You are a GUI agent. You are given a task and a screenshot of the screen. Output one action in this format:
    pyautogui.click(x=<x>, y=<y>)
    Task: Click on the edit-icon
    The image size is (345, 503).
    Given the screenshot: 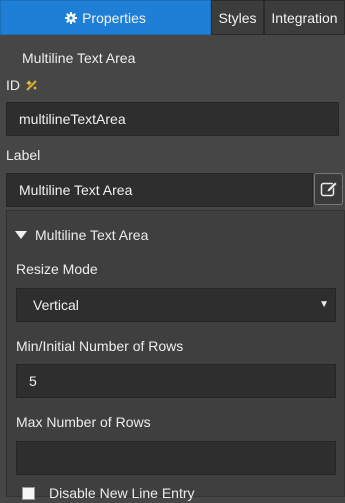 What is the action you would take?
    pyautogui.click(x=328, y=189)
    